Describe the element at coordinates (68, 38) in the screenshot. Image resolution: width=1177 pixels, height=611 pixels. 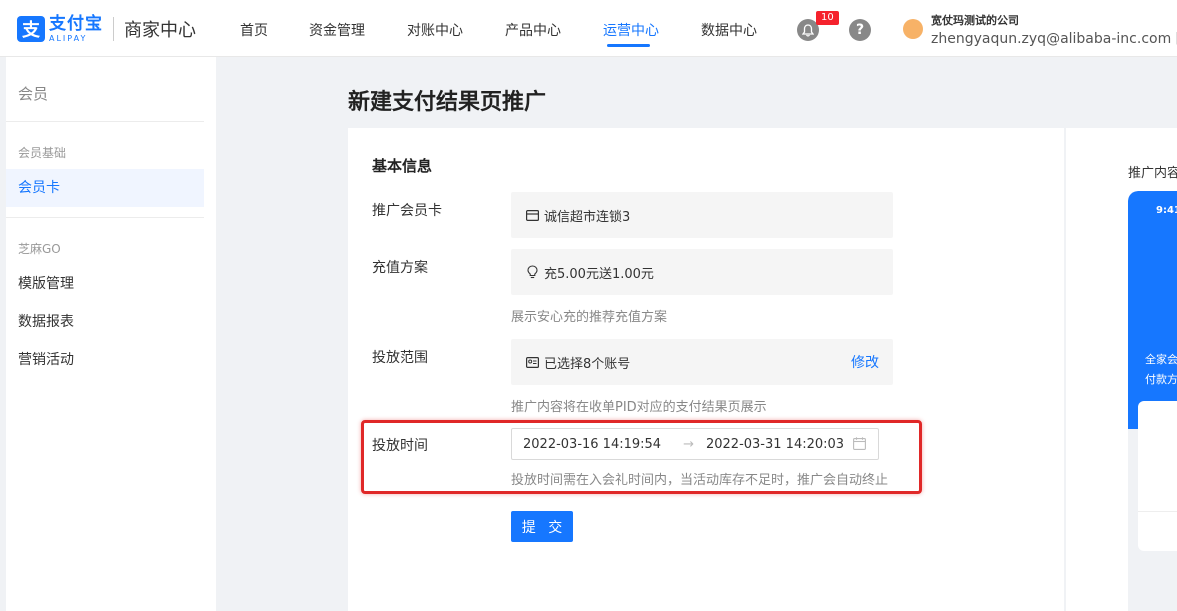
I see `logo-name-en: ALIPAY` at that location.